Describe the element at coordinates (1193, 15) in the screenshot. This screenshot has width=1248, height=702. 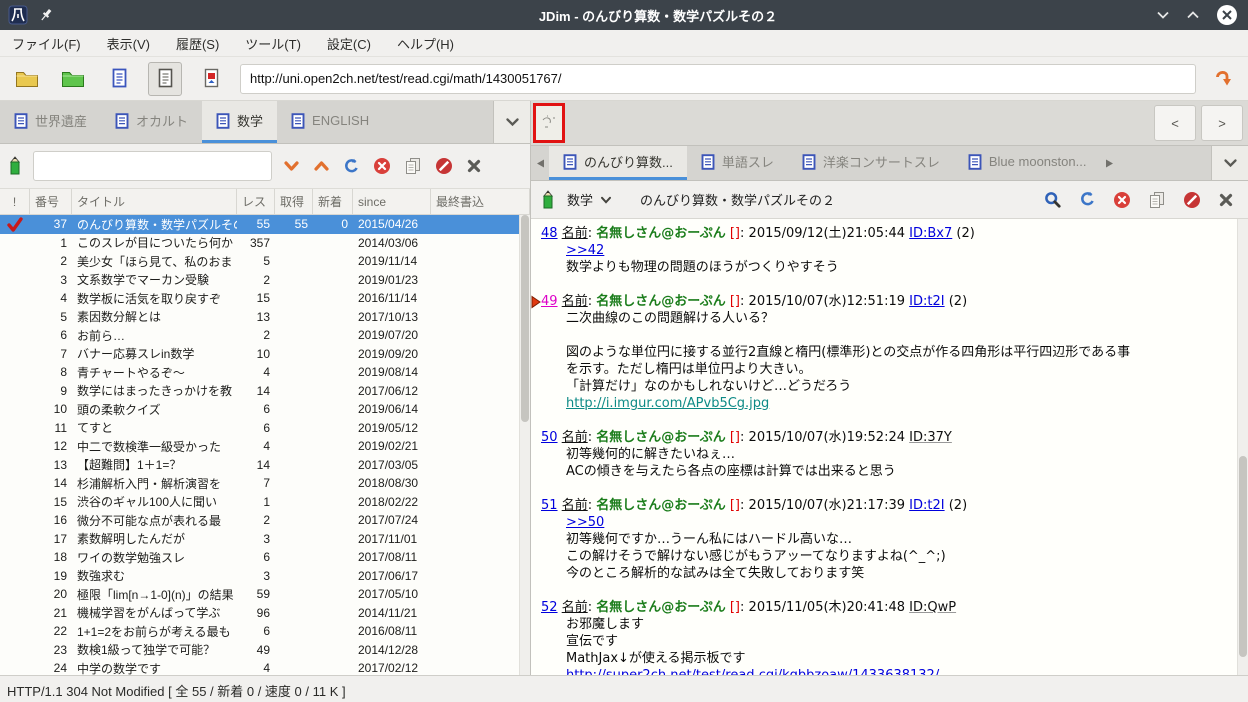
I see `maximize-button` at that location.